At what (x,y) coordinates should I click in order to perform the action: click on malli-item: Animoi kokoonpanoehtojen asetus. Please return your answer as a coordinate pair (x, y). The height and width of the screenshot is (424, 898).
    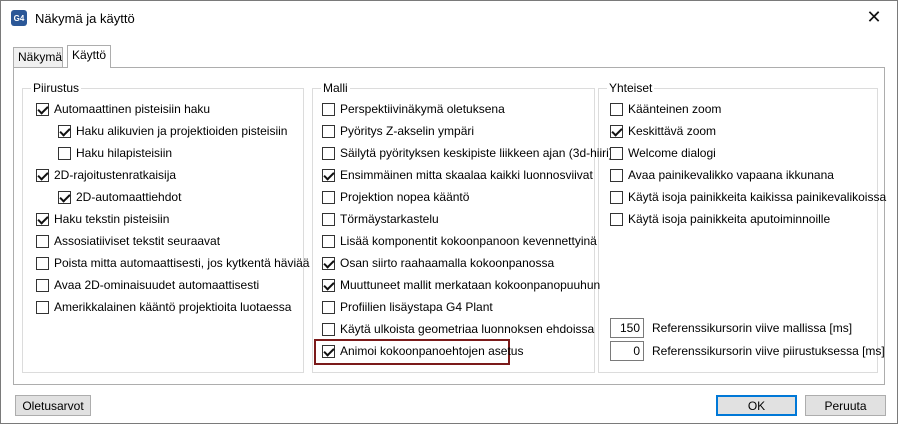
    Looking at the image, I should click on (422, 351).